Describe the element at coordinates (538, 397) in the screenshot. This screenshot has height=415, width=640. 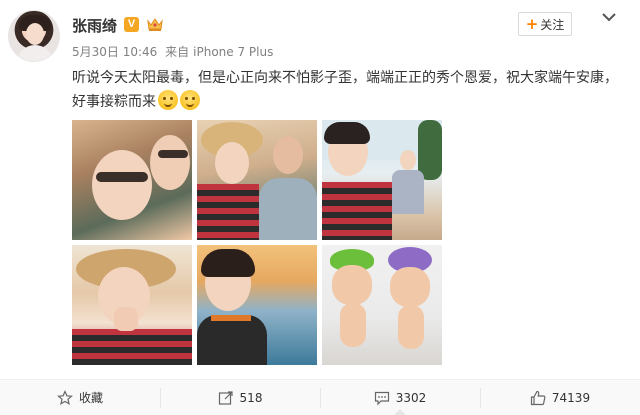
I see `thumbs-up-icon` at that location.